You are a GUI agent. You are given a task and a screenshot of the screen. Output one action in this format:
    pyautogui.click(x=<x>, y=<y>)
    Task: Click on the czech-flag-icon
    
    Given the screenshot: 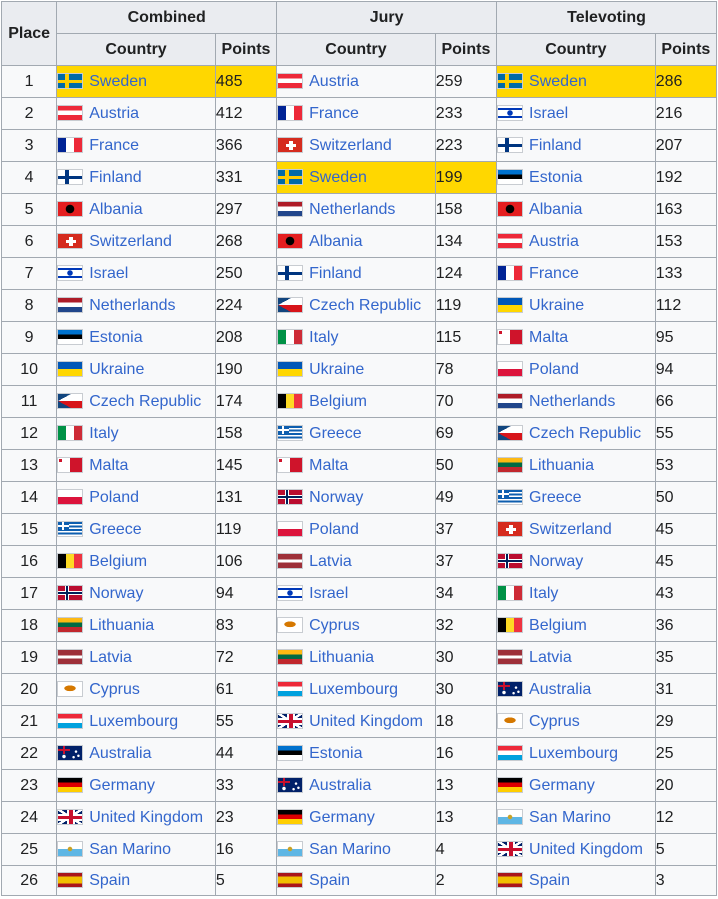 What is the action you would take?
    pyautogui.click(x=290, y=304)
    